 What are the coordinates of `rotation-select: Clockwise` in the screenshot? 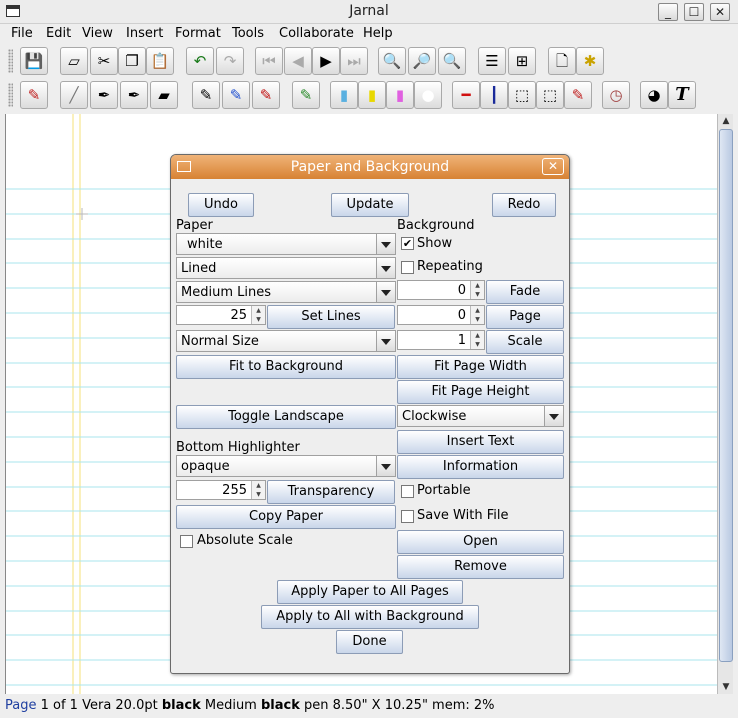 It's located at (480, 416).